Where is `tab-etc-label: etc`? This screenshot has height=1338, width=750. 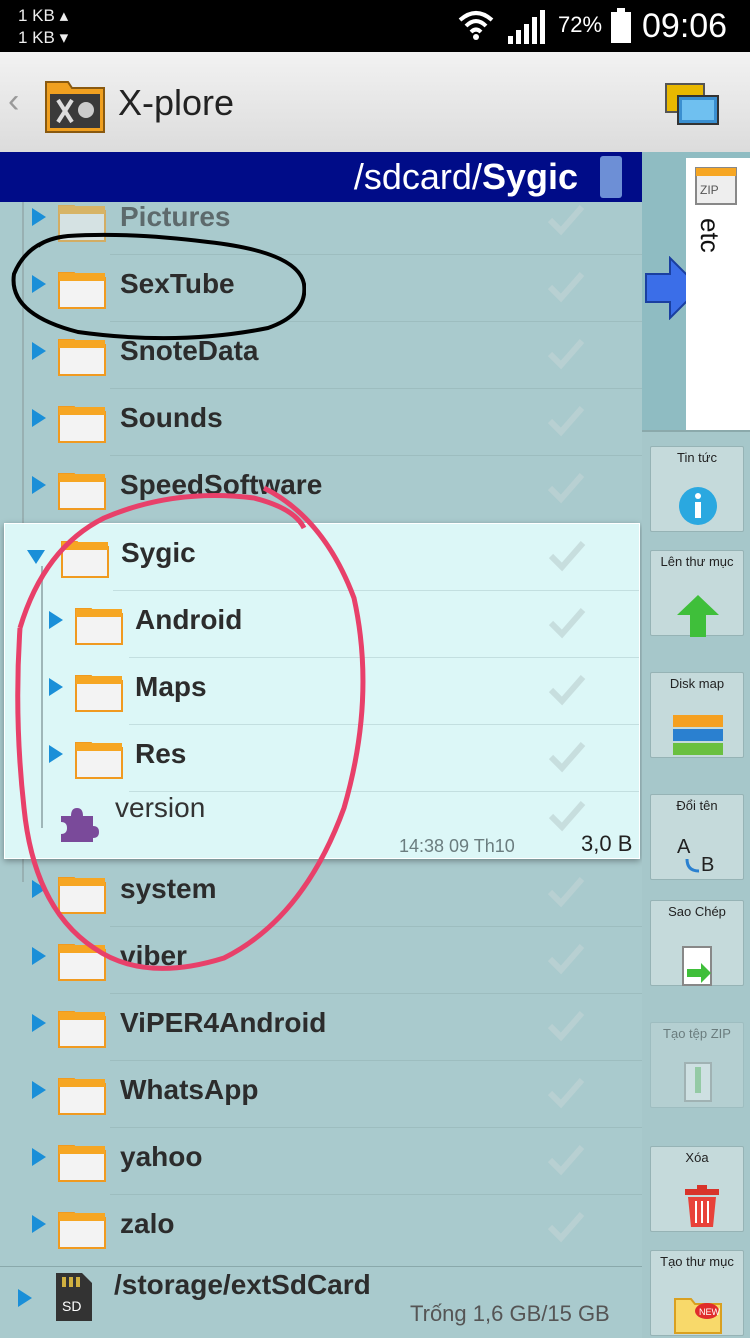
tab-etc-label: etc is located at coordinates (710, 235).